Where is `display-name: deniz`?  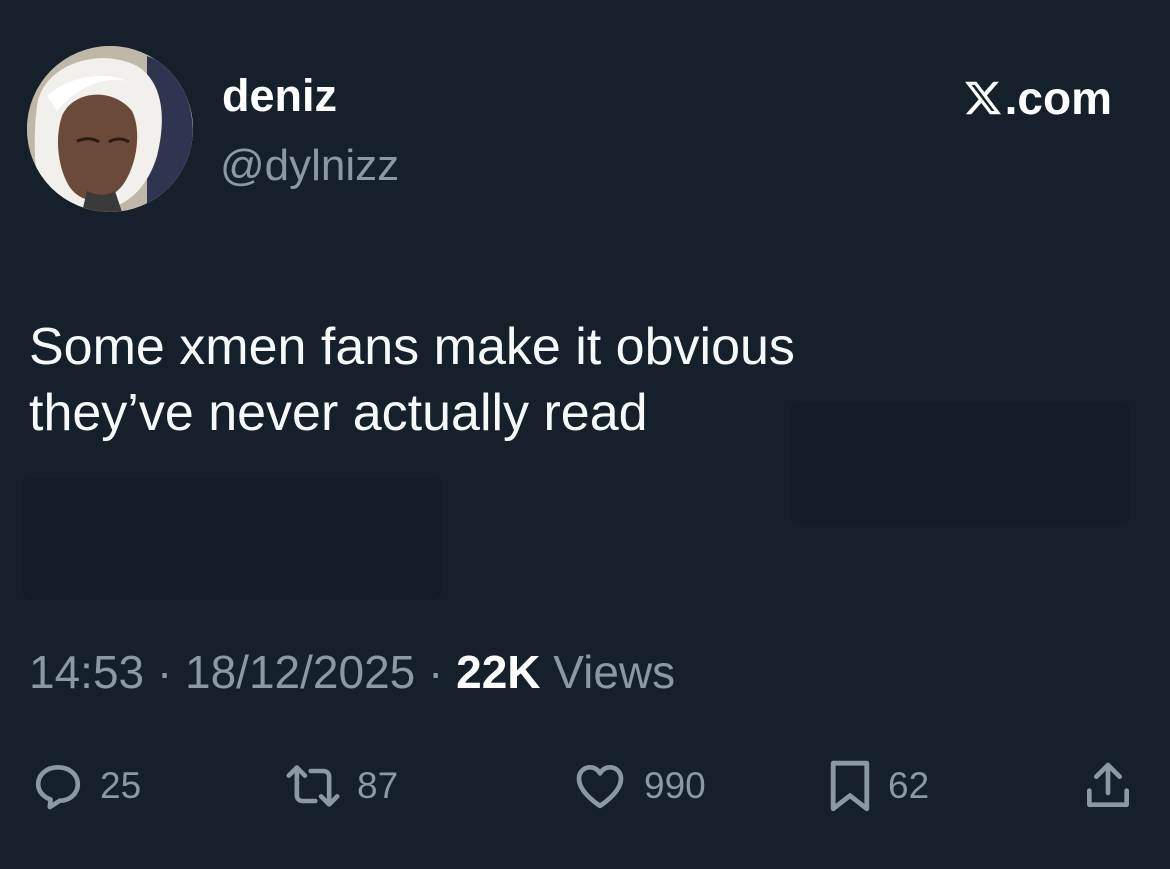 display-name: deniz is located at coordinates (279, 96).